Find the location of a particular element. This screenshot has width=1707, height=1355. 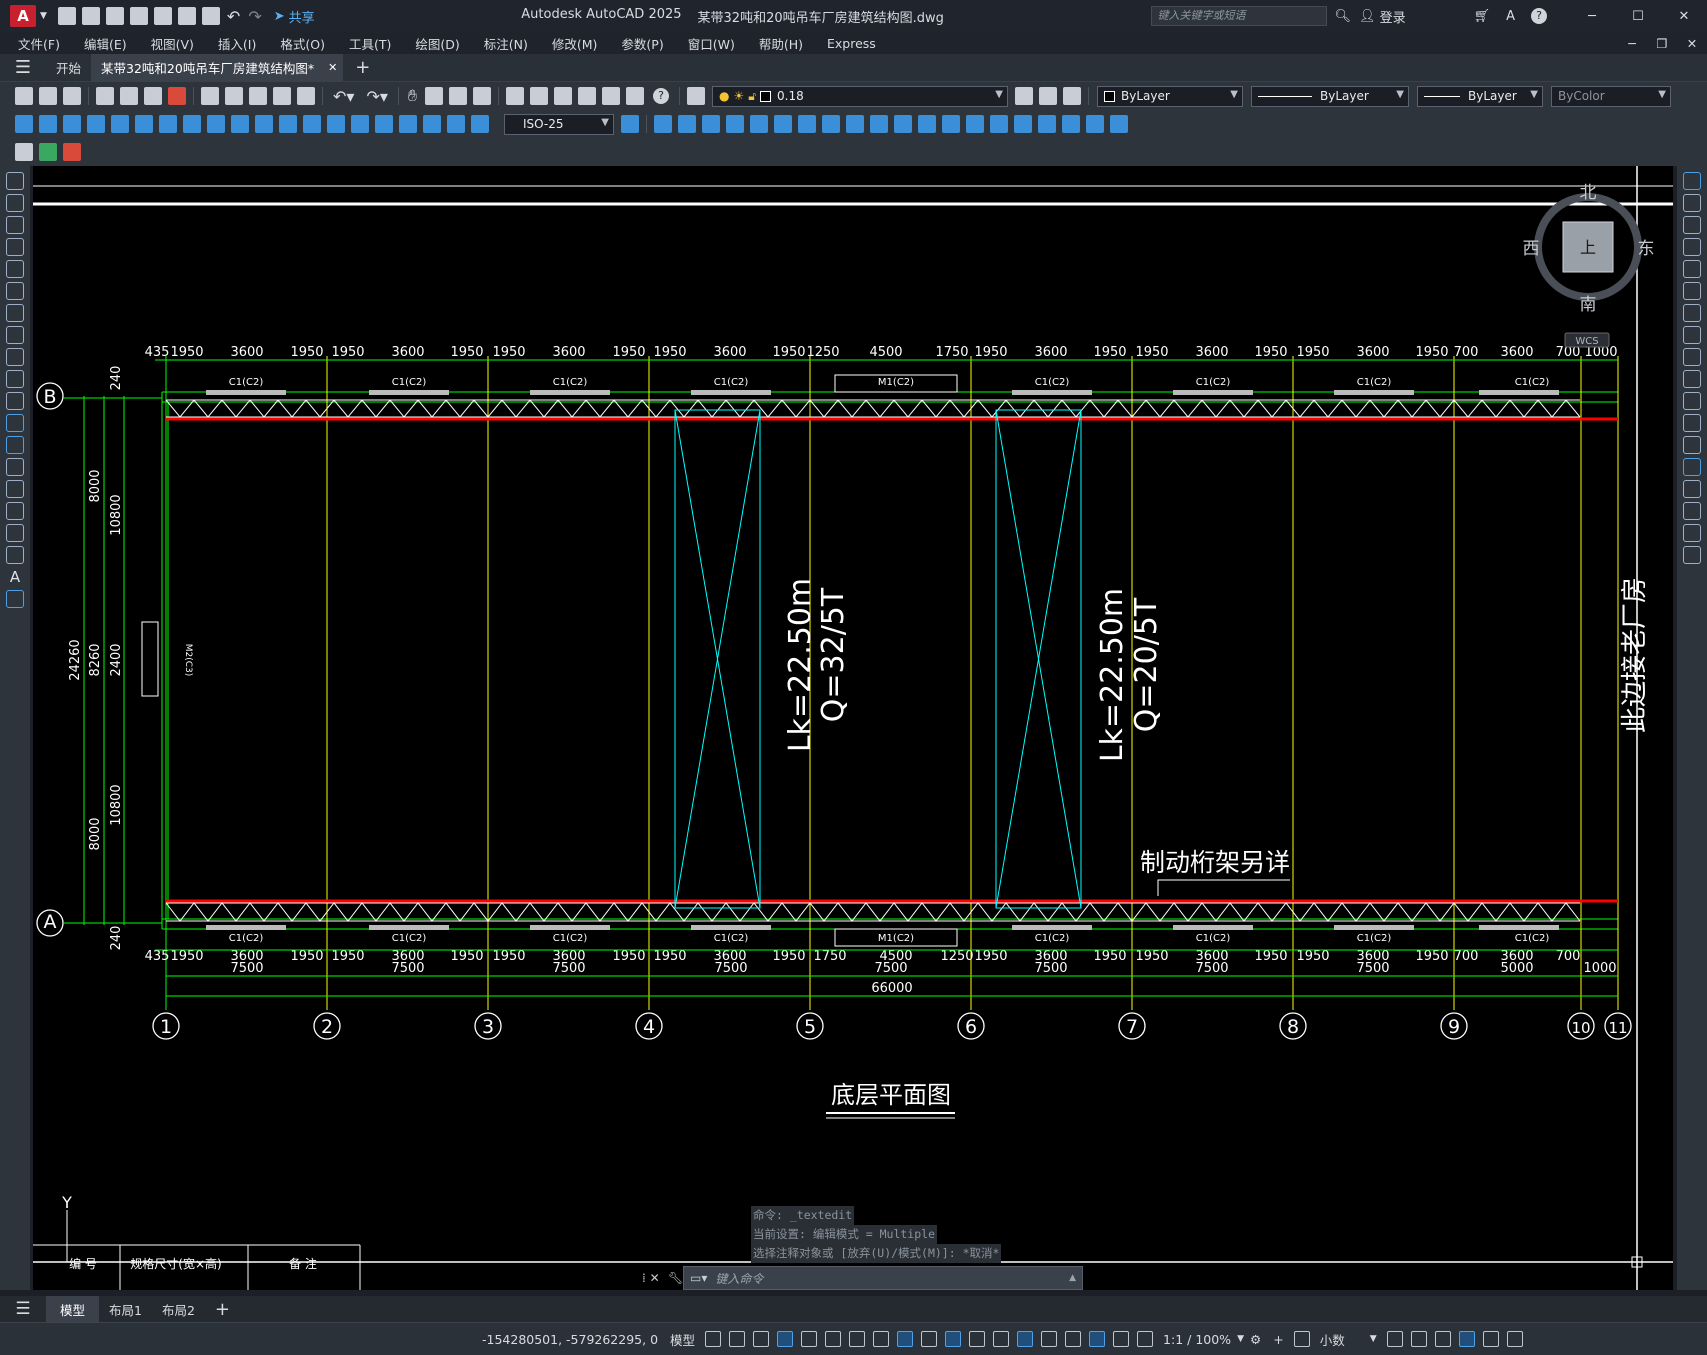

auto-scale-icon is located at coordinates (1121, 1339).